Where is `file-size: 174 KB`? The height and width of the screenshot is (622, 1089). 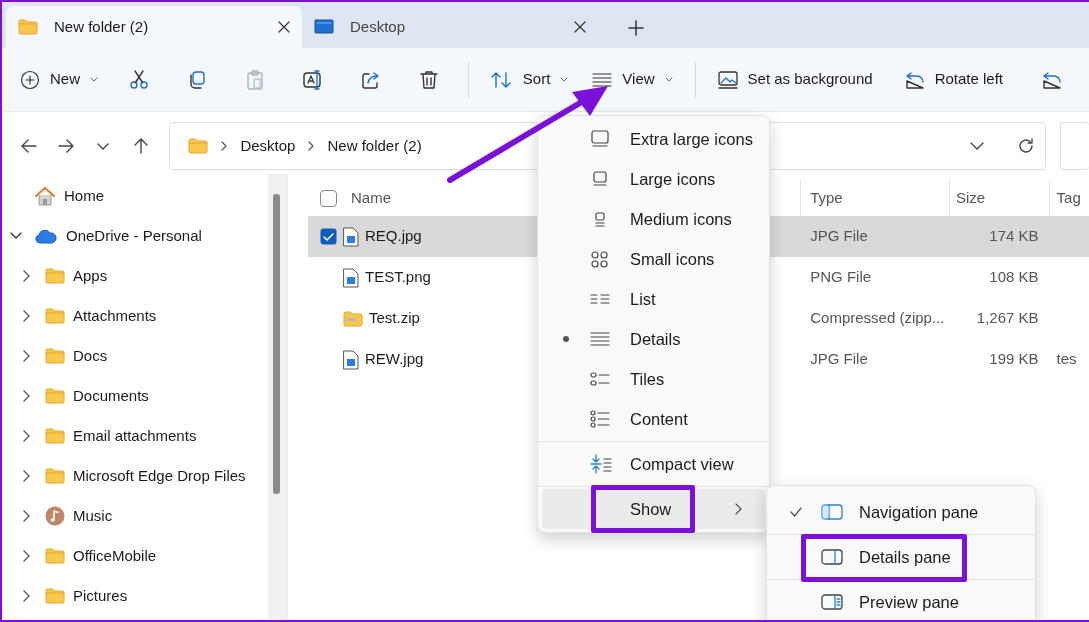 file-size: 174 KB is located at coordinates (1014, 236).